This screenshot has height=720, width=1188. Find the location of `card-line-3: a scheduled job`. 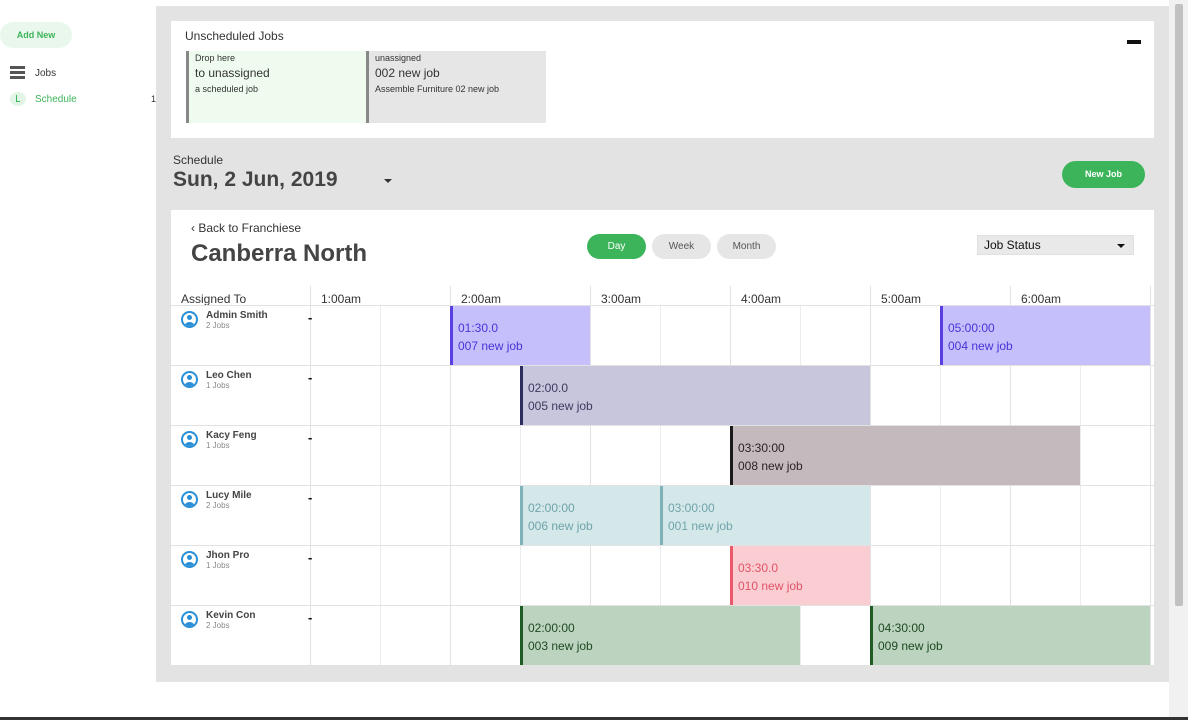

card-line-3: a scheduled job is located at coordinates (227, 89).